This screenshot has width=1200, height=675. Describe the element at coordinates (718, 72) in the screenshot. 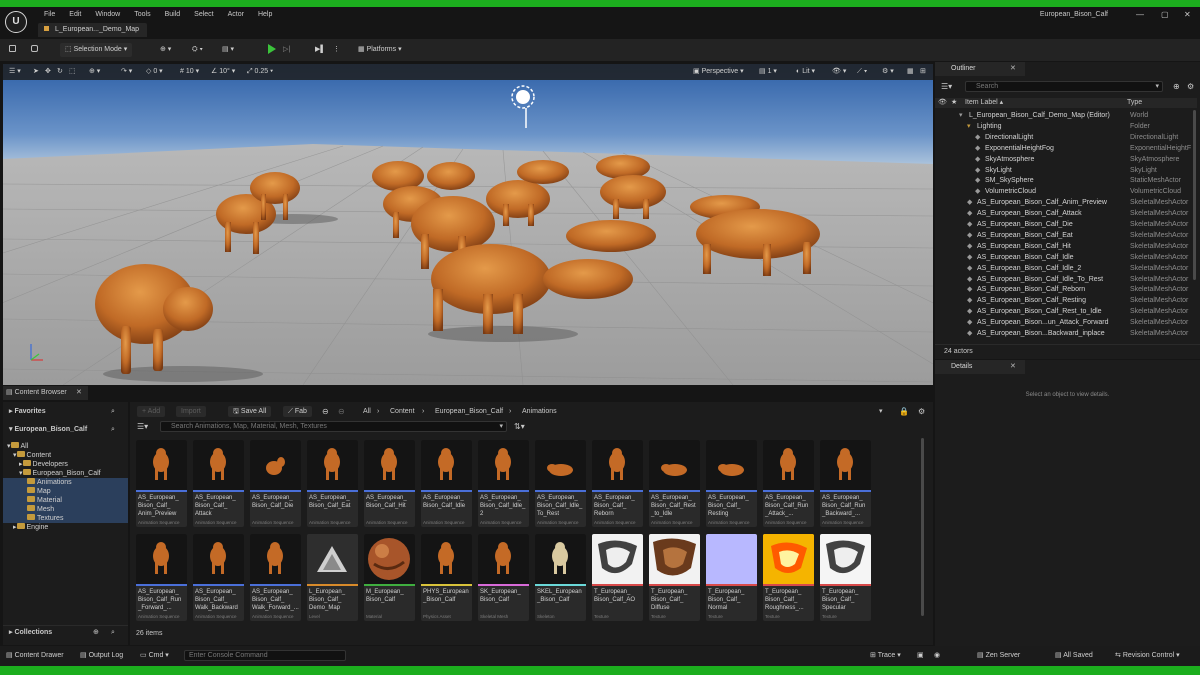

I see `perspective-button: ▣ Perspective ▾` at that location.